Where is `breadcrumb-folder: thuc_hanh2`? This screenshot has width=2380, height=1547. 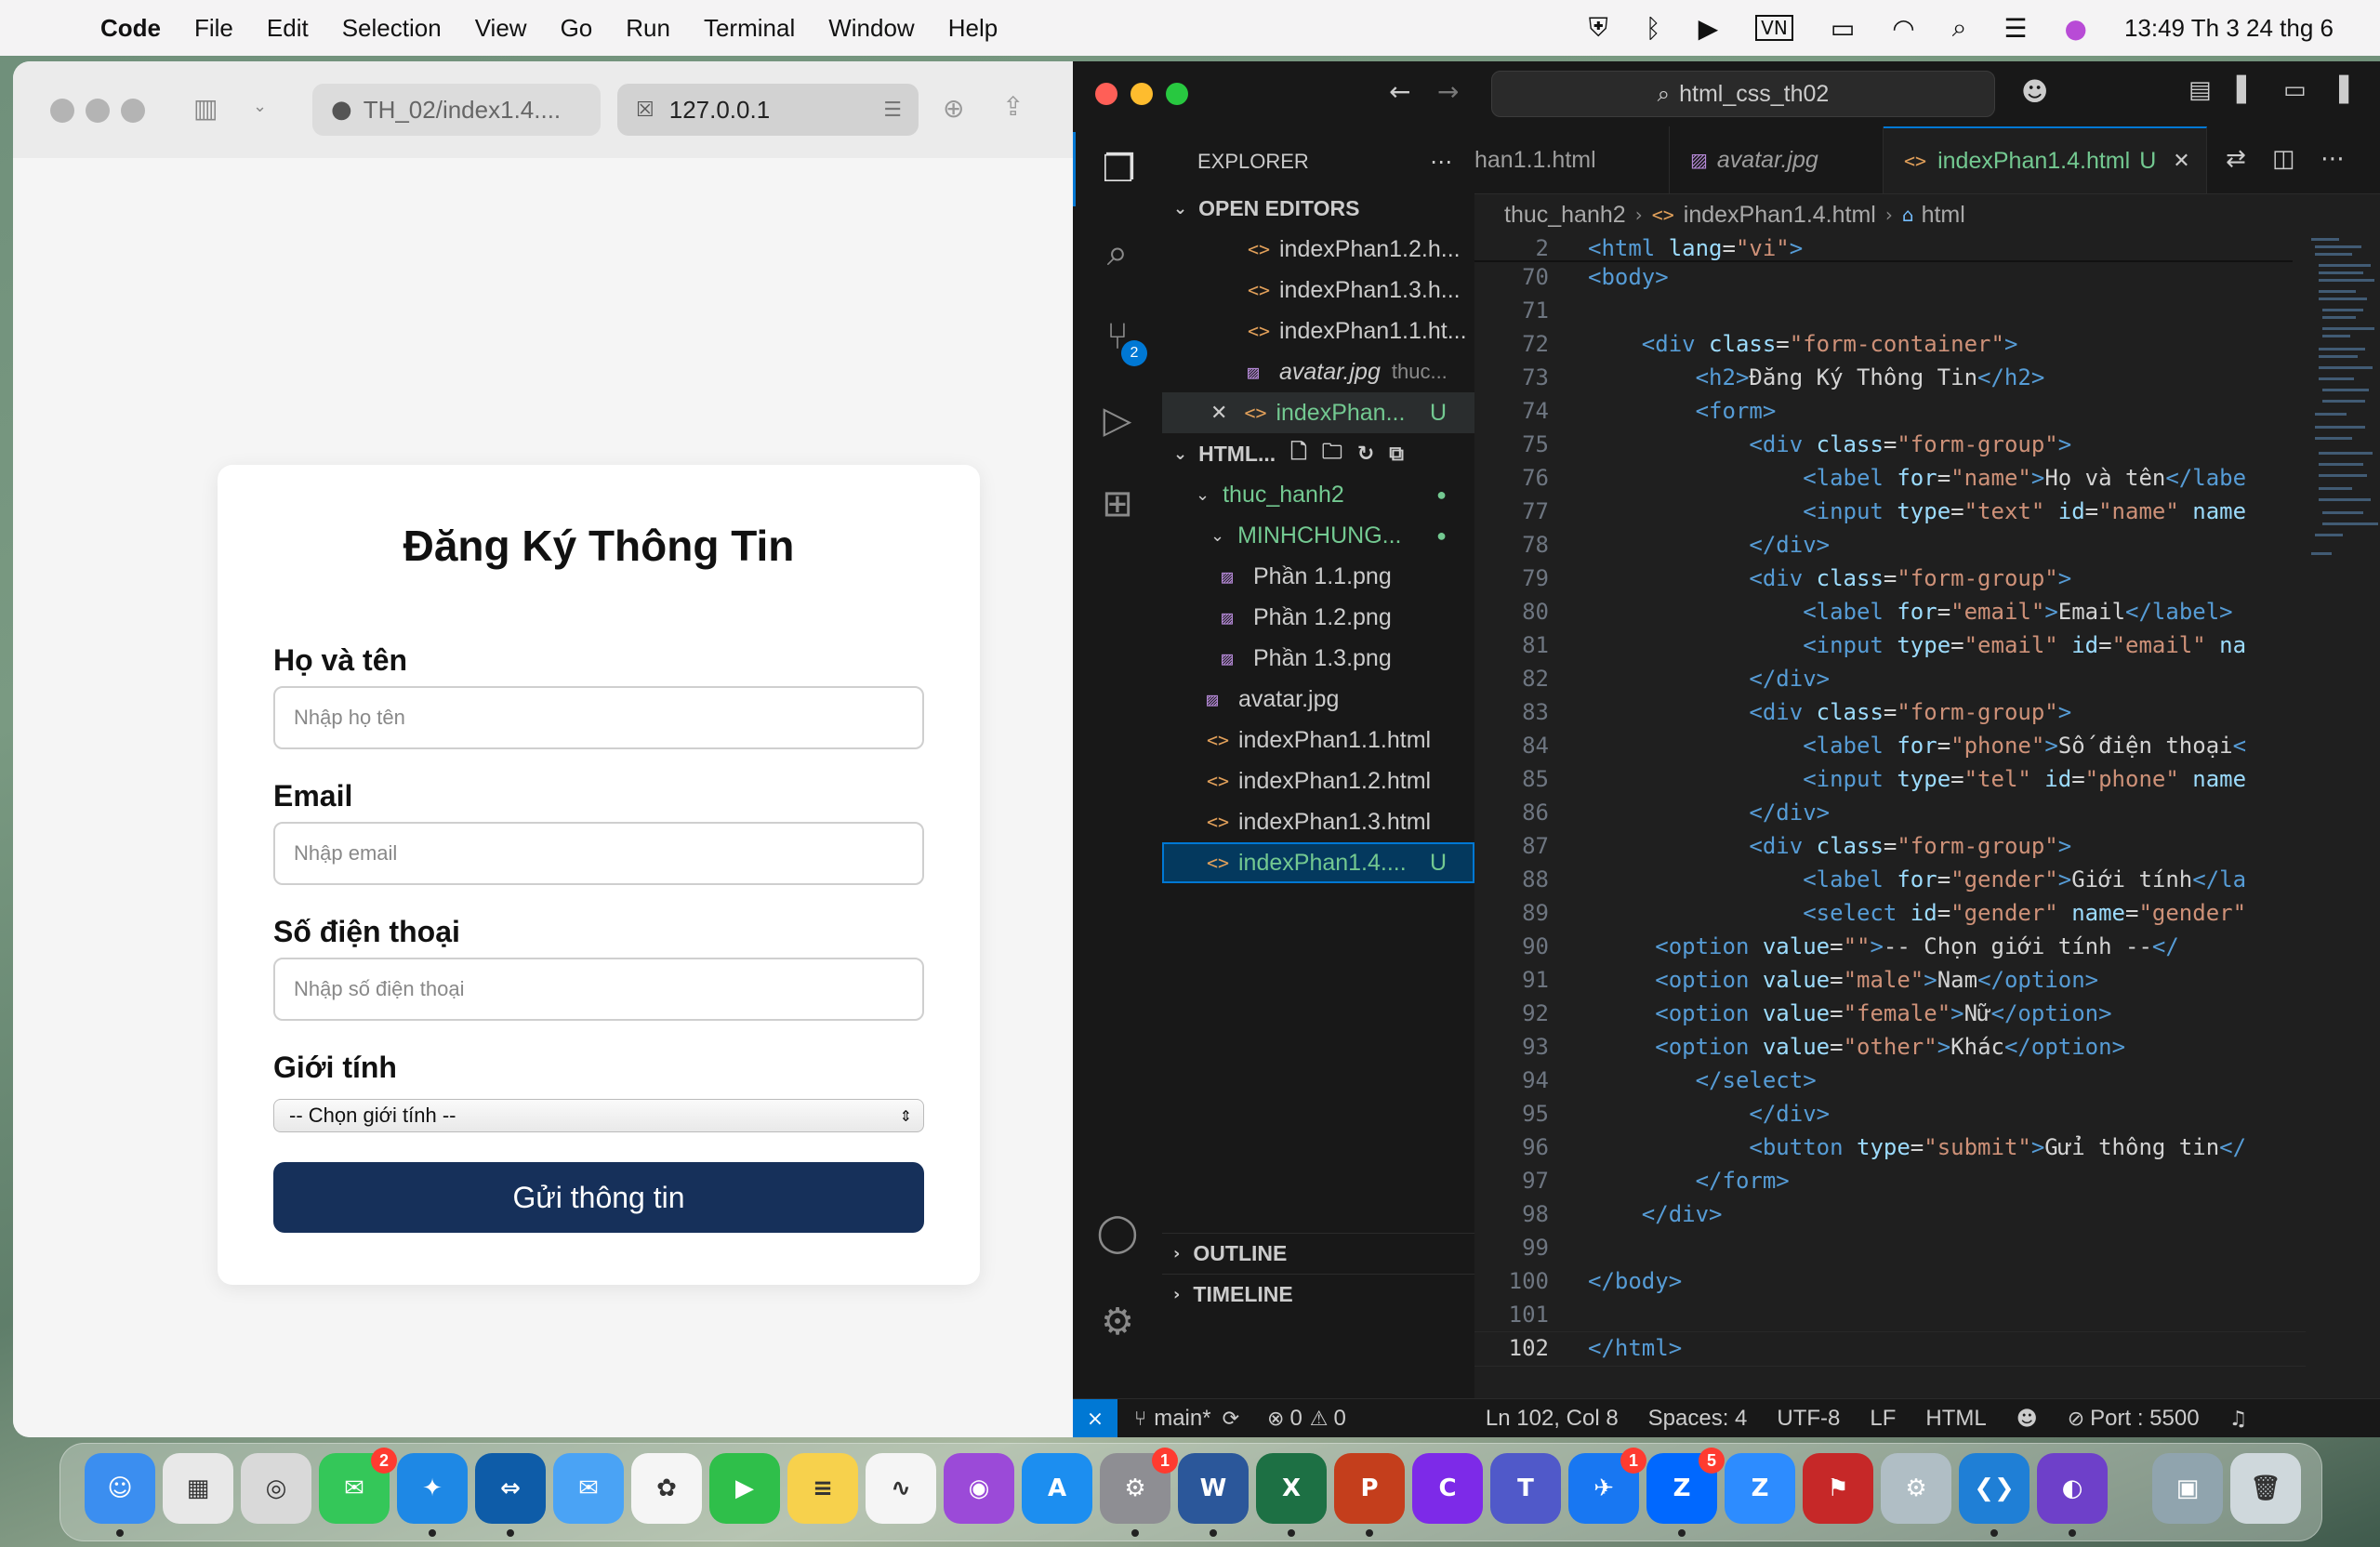
breadcrumb-folder: thuc_hanh2 is located at coordinates (1565, 215).